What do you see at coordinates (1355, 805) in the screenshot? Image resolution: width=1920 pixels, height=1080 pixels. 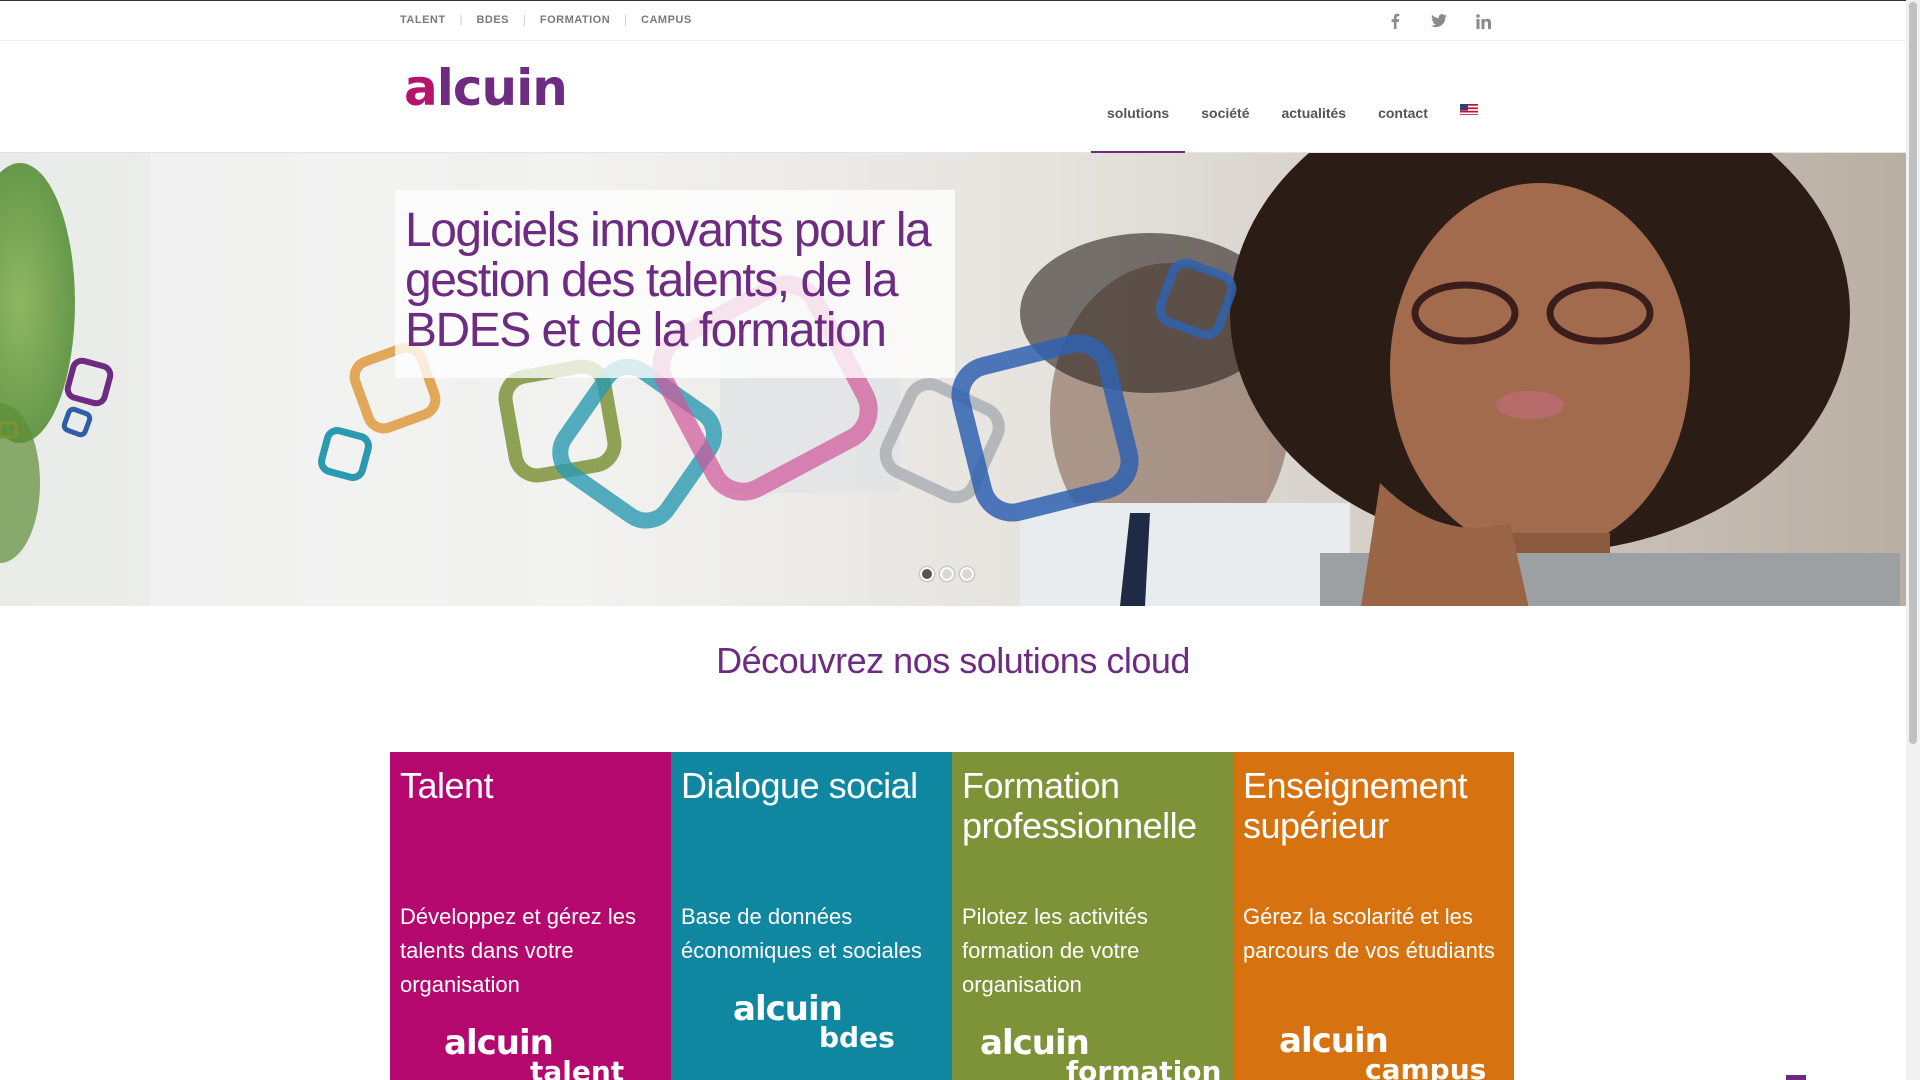 I see `card-title: Enseignement supérieur` at bounding box center [1355, 805].